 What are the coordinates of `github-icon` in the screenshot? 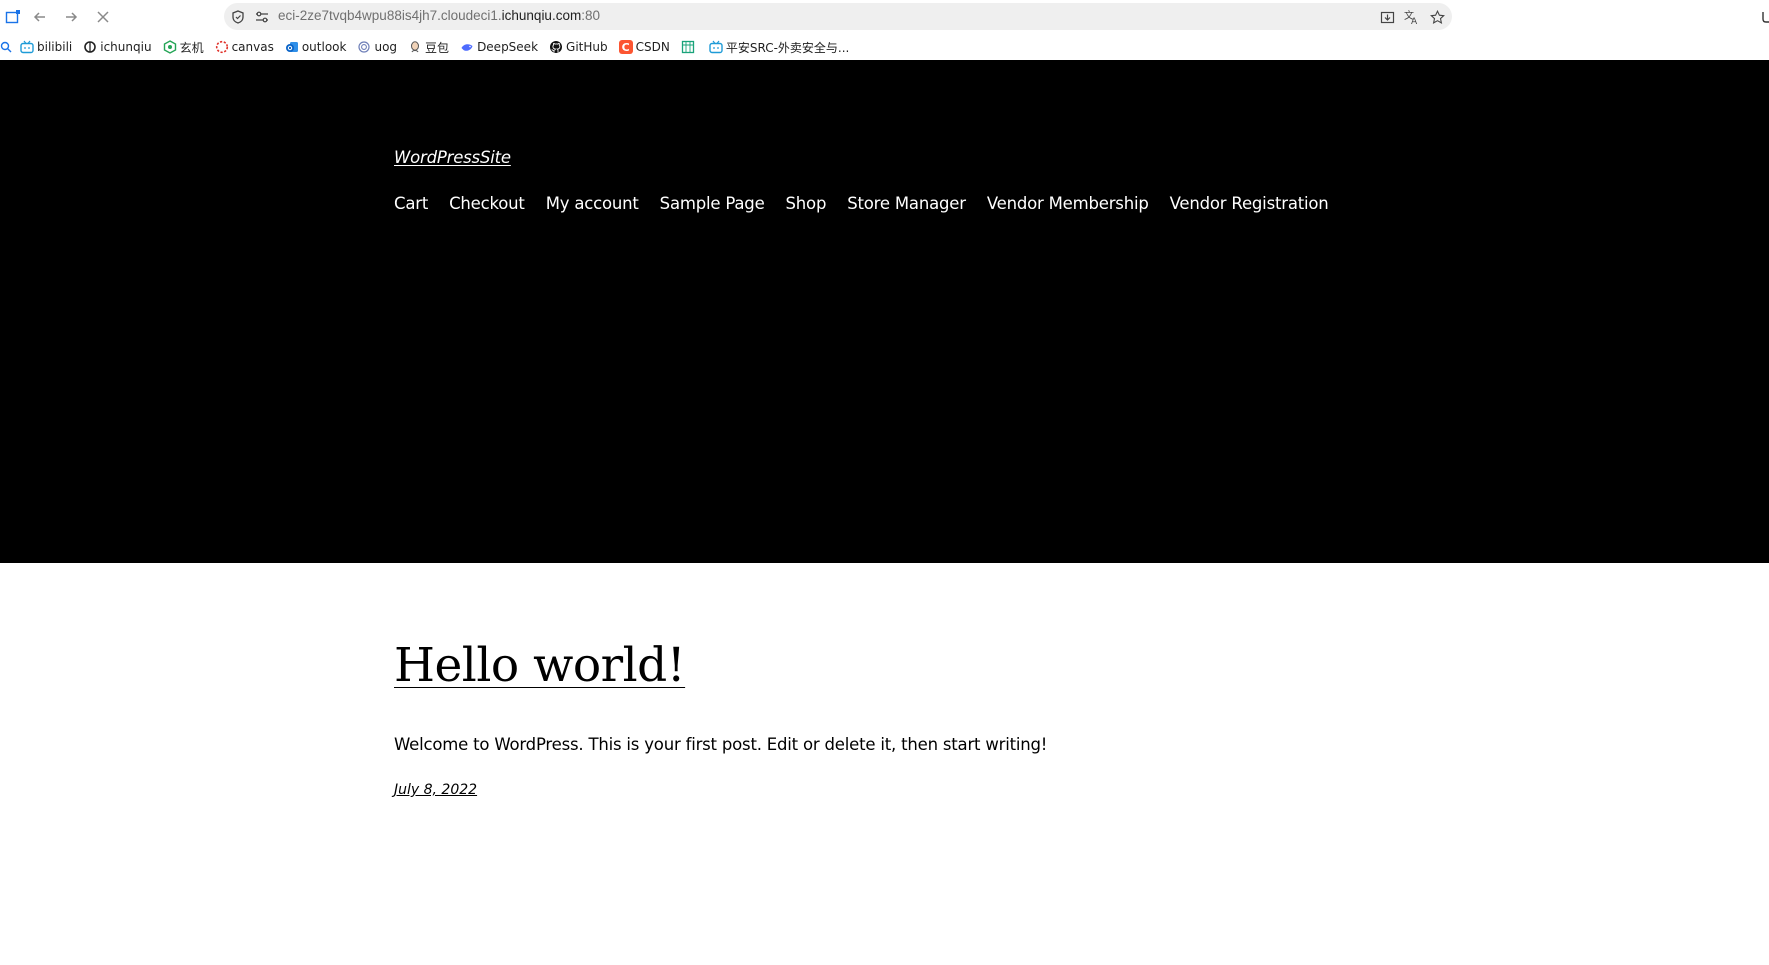 It's located at (556, 47).